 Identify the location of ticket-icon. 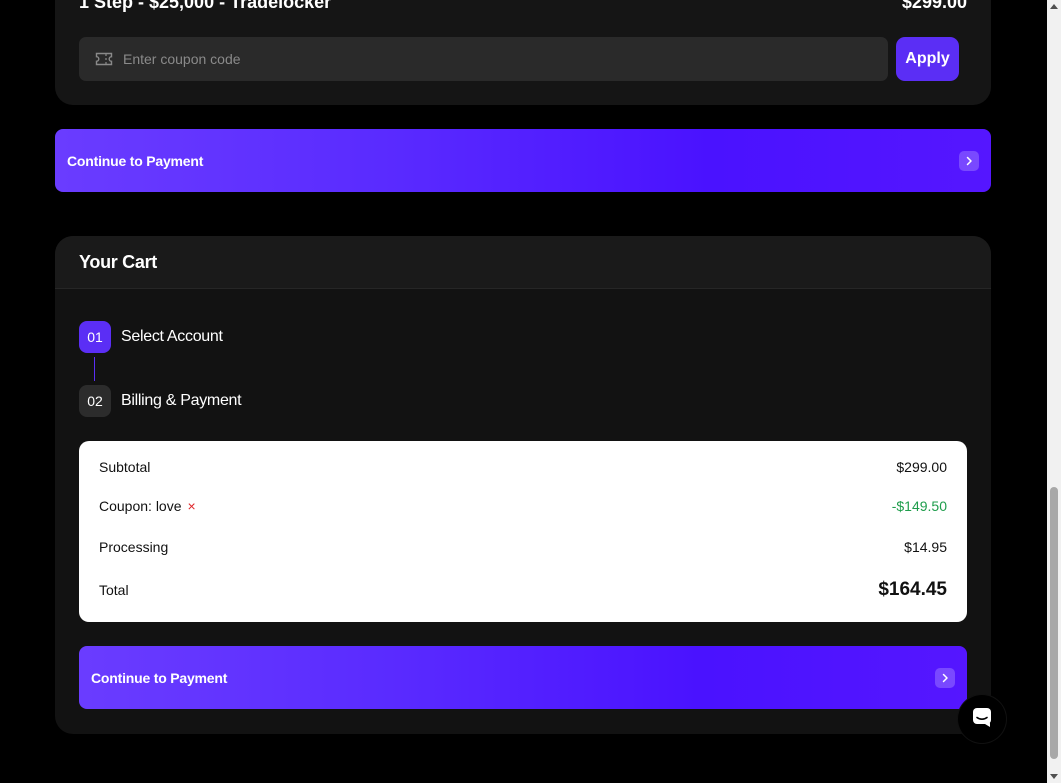
(104, 59).